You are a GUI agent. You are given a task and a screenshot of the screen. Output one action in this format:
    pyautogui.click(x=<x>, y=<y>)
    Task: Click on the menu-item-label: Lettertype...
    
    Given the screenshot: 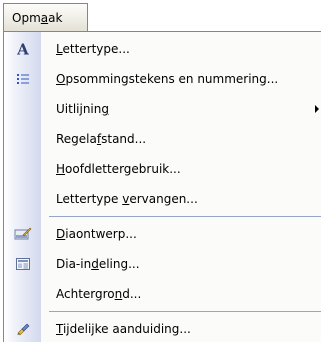 What is the action you would take?
    pyautogui.click(x=93, y=49)
    